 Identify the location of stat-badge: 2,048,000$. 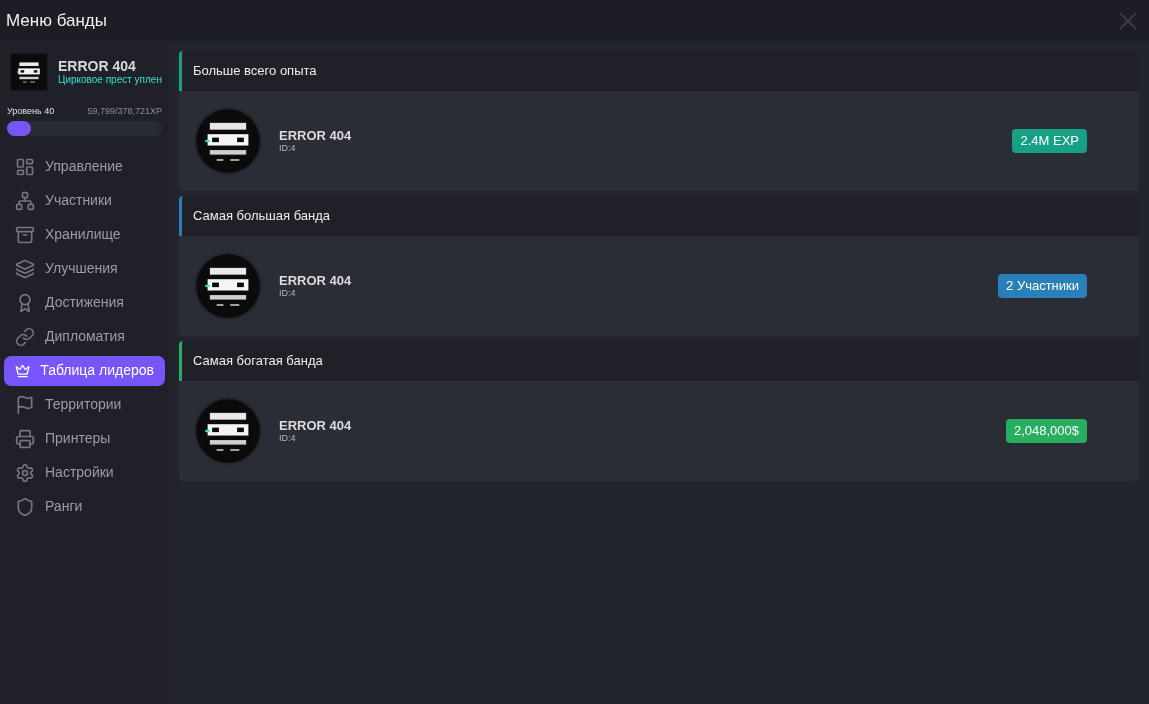
(1046, 431).